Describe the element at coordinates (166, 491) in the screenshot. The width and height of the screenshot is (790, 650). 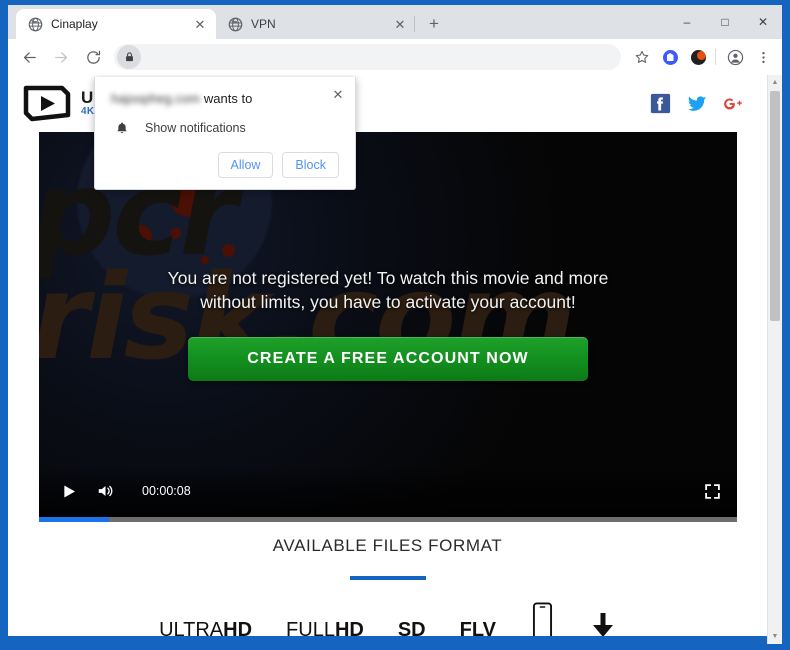
I see `video-timestamp: 00:00:08` at that location.